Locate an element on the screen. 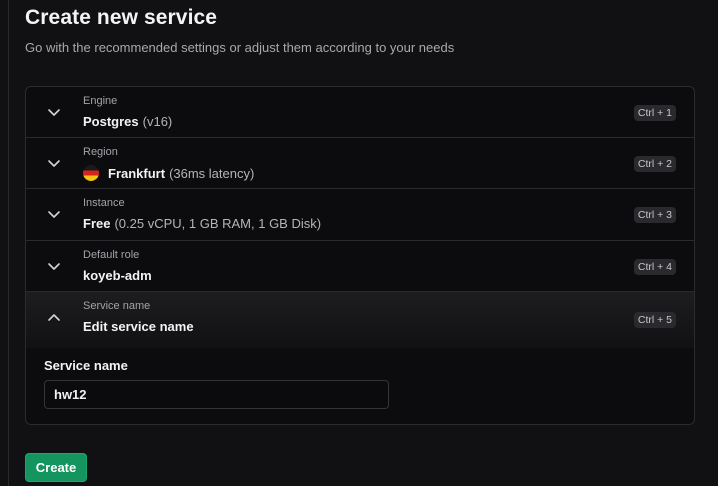 This screenshot has width=718, height=486. create-button: Create is located at coordinates (56, 467).